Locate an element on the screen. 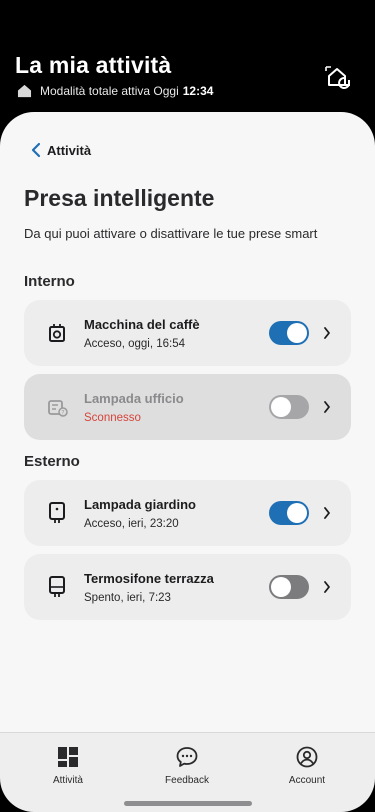 This screenshot has width=375, height=812. tab-feedback: Feedback is located at coordinates (187, 765).